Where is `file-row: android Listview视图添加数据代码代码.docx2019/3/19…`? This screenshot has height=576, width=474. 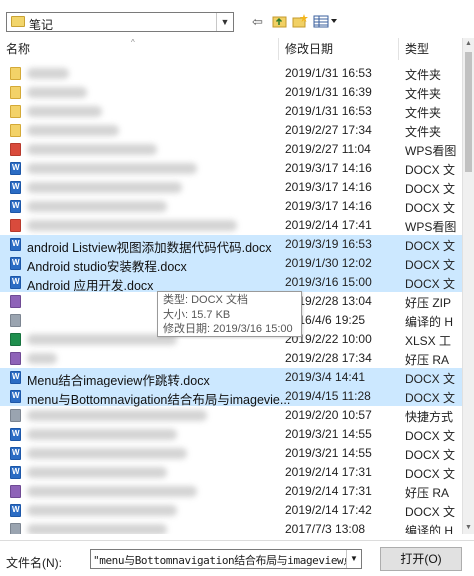
file-row: android Listview视图添加数据代码代码.docx2019/3/19… is located at coordinates (231, 245).